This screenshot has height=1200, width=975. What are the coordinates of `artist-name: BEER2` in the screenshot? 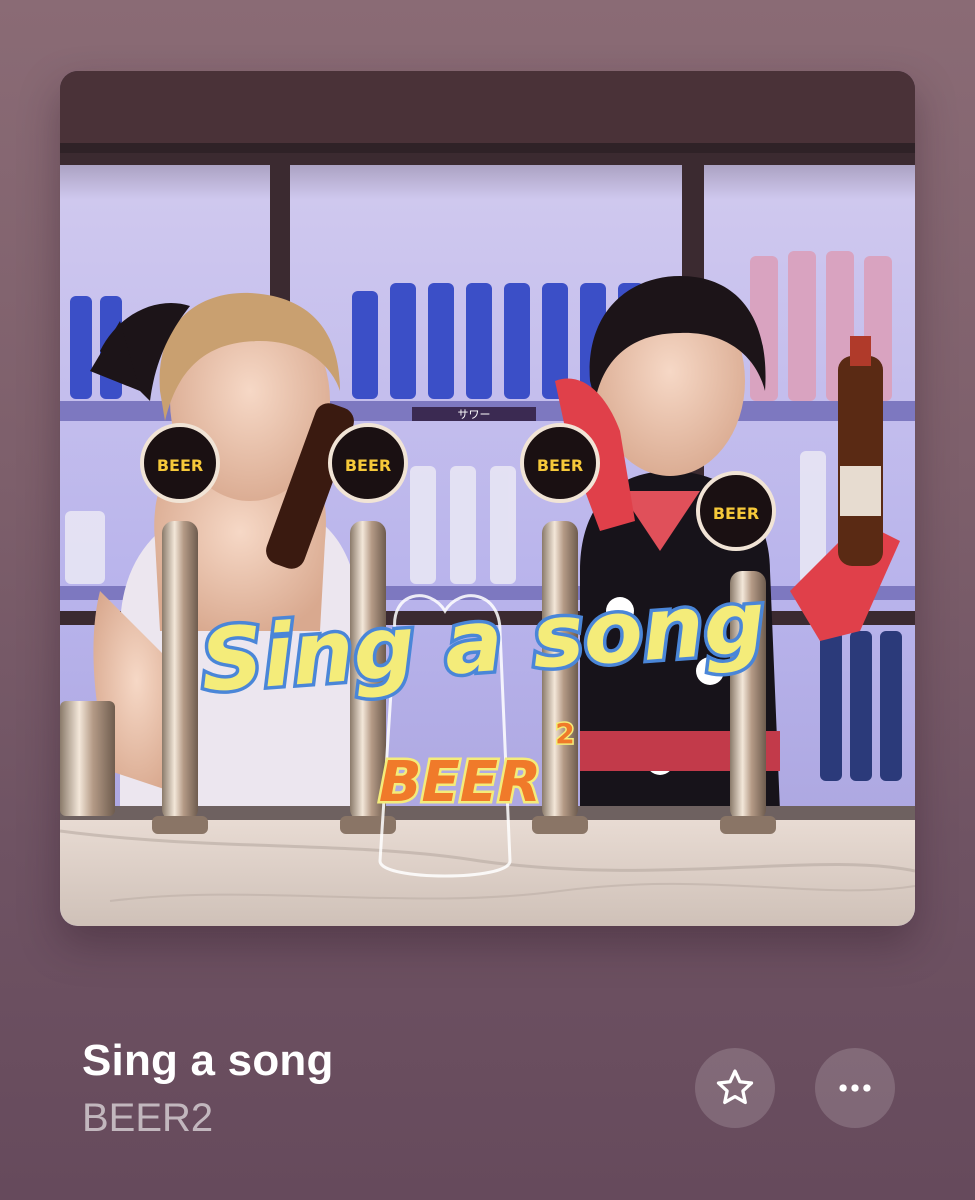 It's located at (147, 1118).